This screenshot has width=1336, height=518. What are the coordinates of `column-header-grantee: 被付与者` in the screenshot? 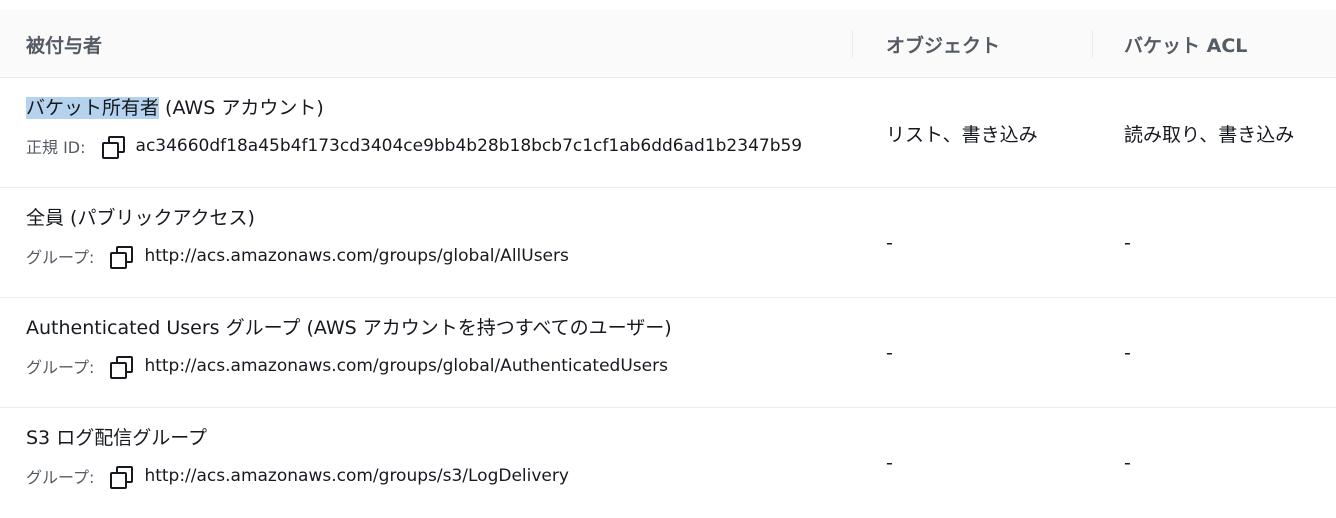 It's located at (64, 45).